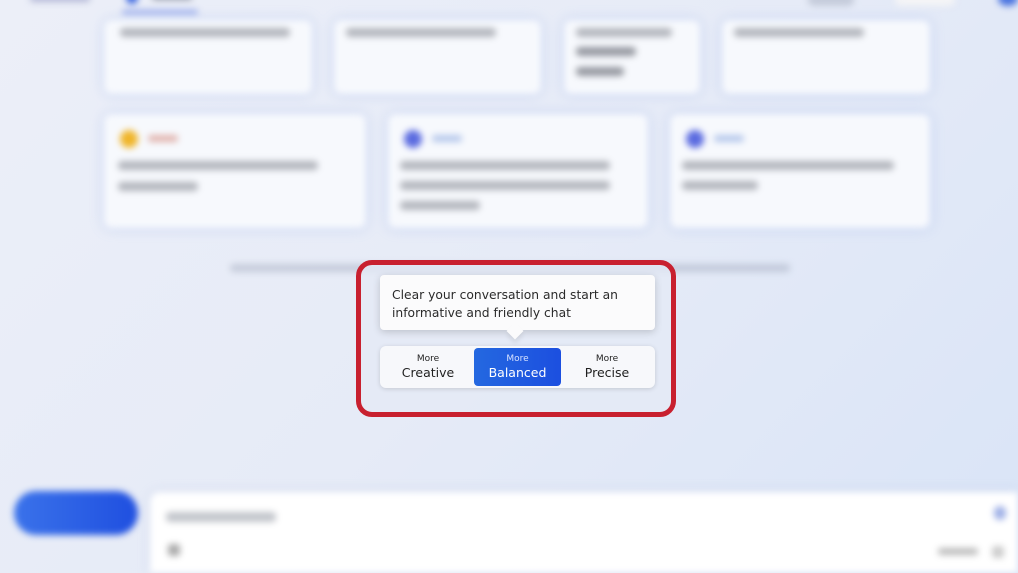 The height and width of the screenshot is (573, 1018). Describe the element at coordinates (517, 372) in the screenshot. I see `tone-label: Balanced` at that location.